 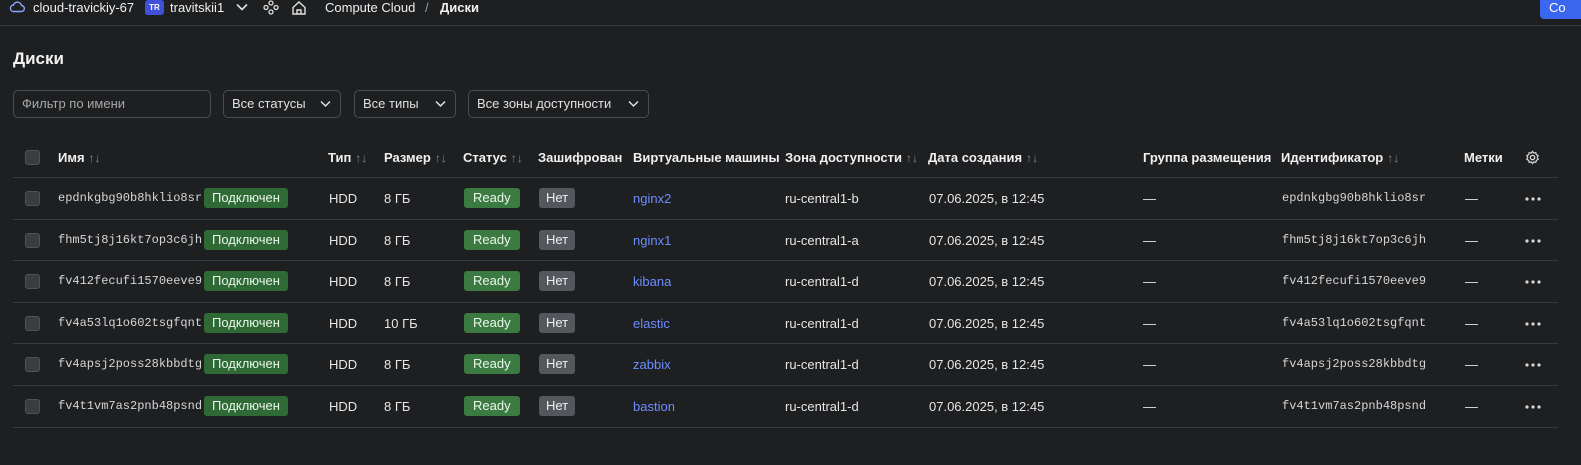 I want to click on disk-name: fv4t1vm7as2pnb48psnd, so click(x=130, y=406).